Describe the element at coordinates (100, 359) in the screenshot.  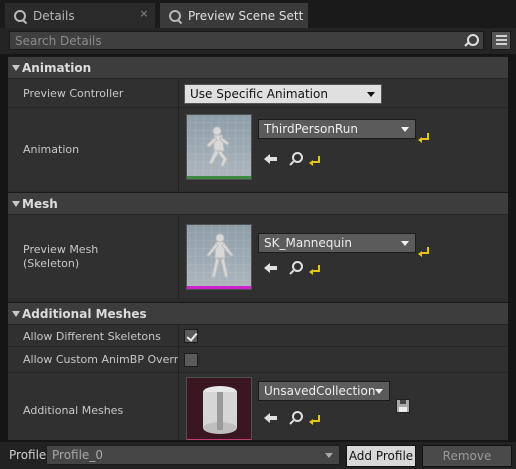
I see `property-label: Allow Custom AnimBP Override` at that location.